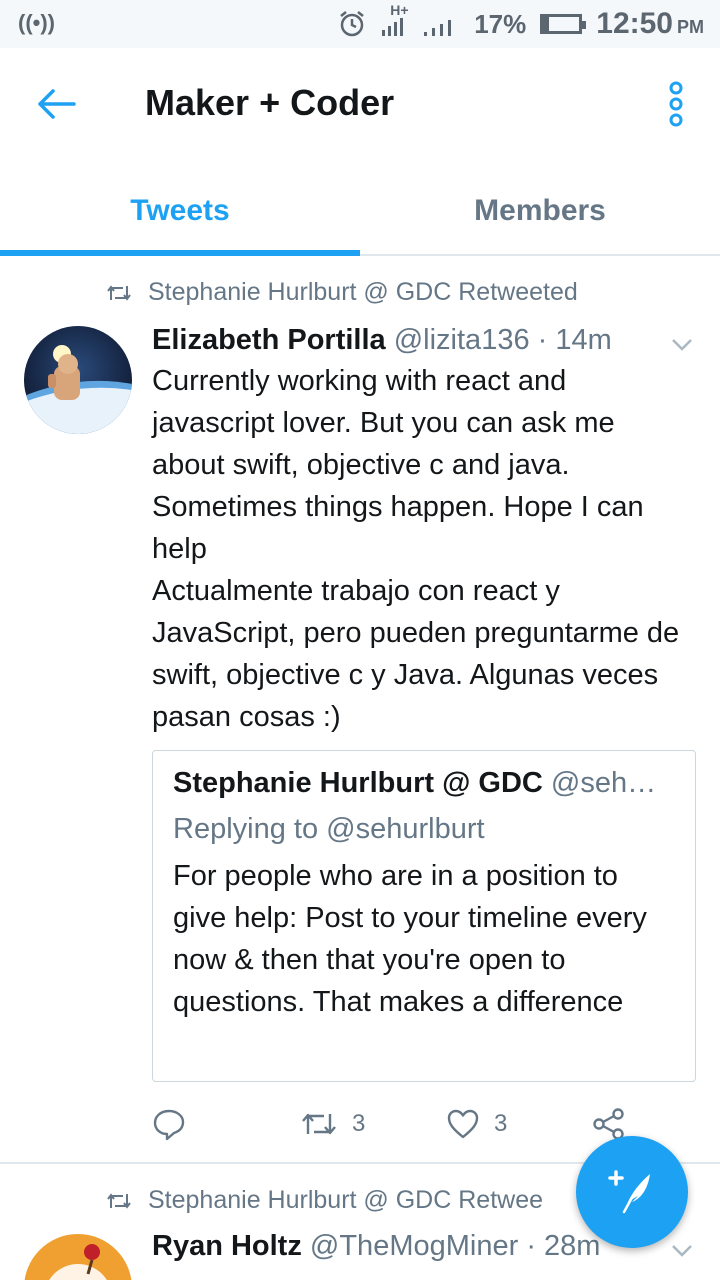  I want to click on like-button: 3, so click(476, 1124).